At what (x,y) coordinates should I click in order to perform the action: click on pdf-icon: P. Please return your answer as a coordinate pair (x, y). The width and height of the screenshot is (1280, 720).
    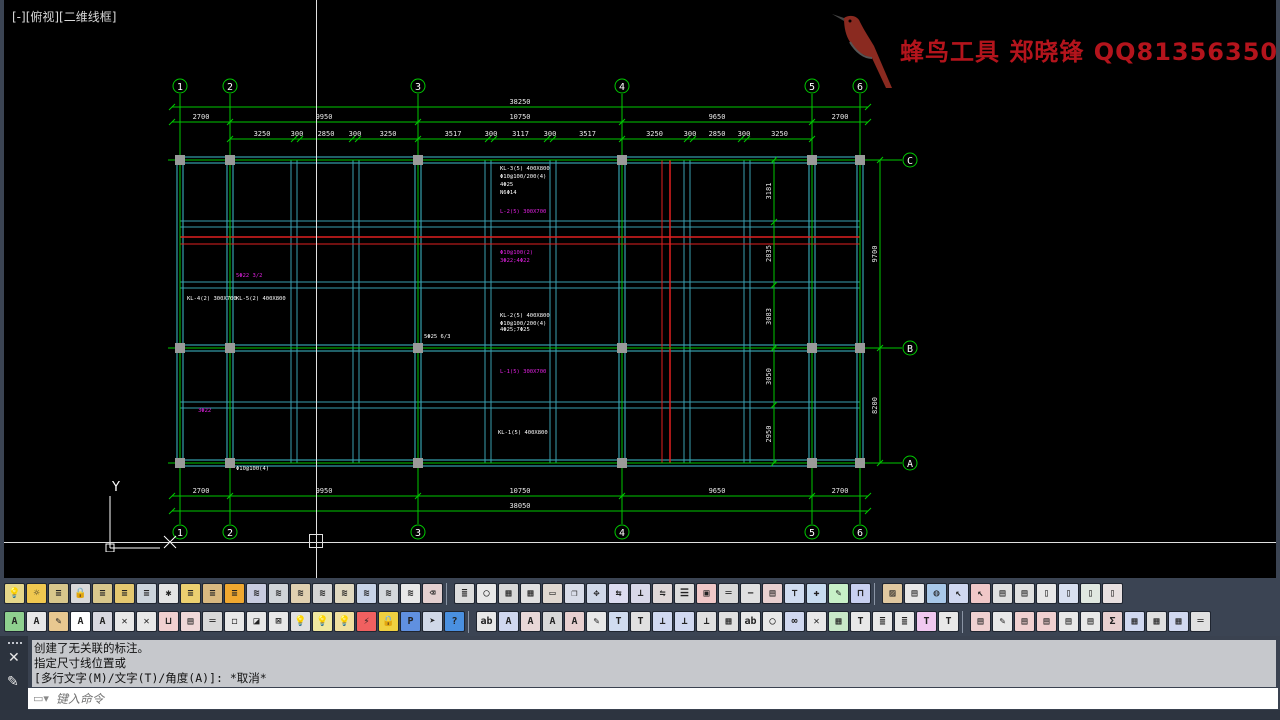
    Looking at the image, I should click on (410, 621).